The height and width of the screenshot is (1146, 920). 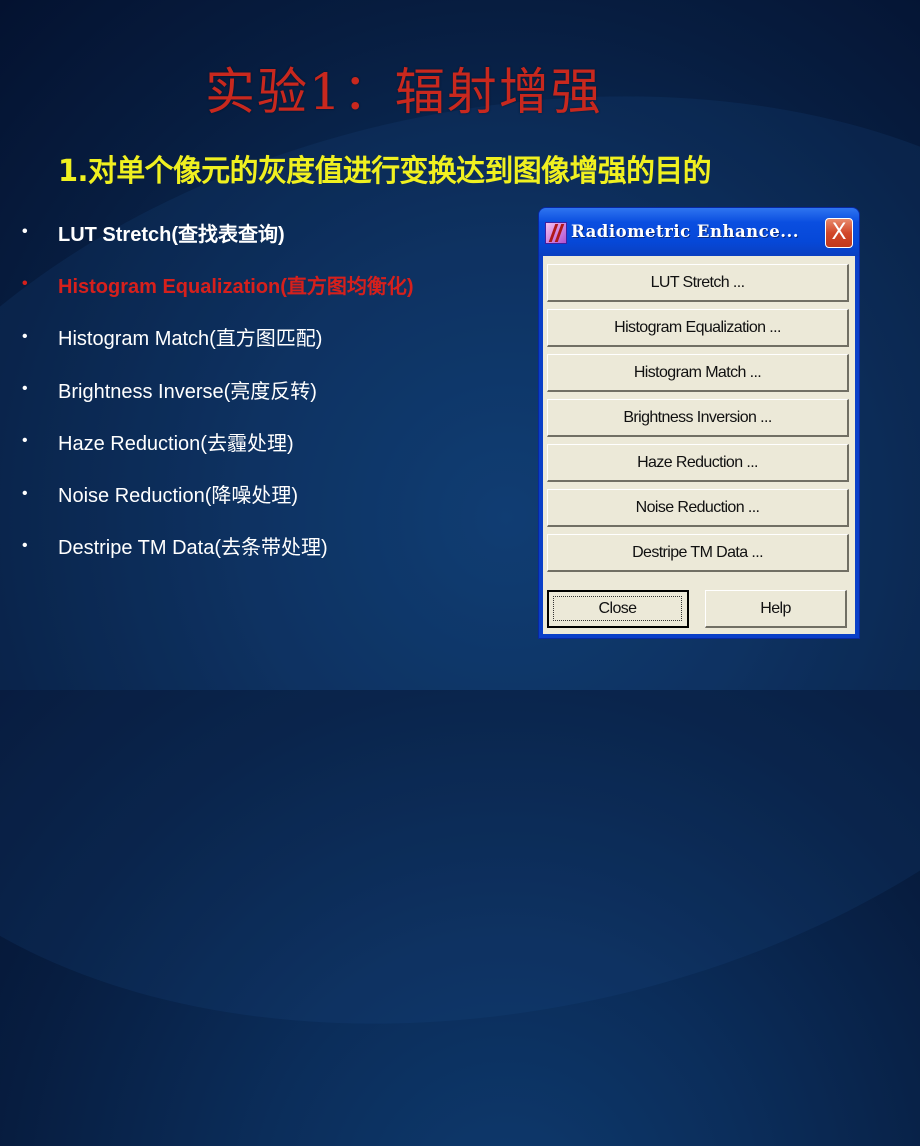 I want to click on focus-rectangle, so click(x=617, y=608).